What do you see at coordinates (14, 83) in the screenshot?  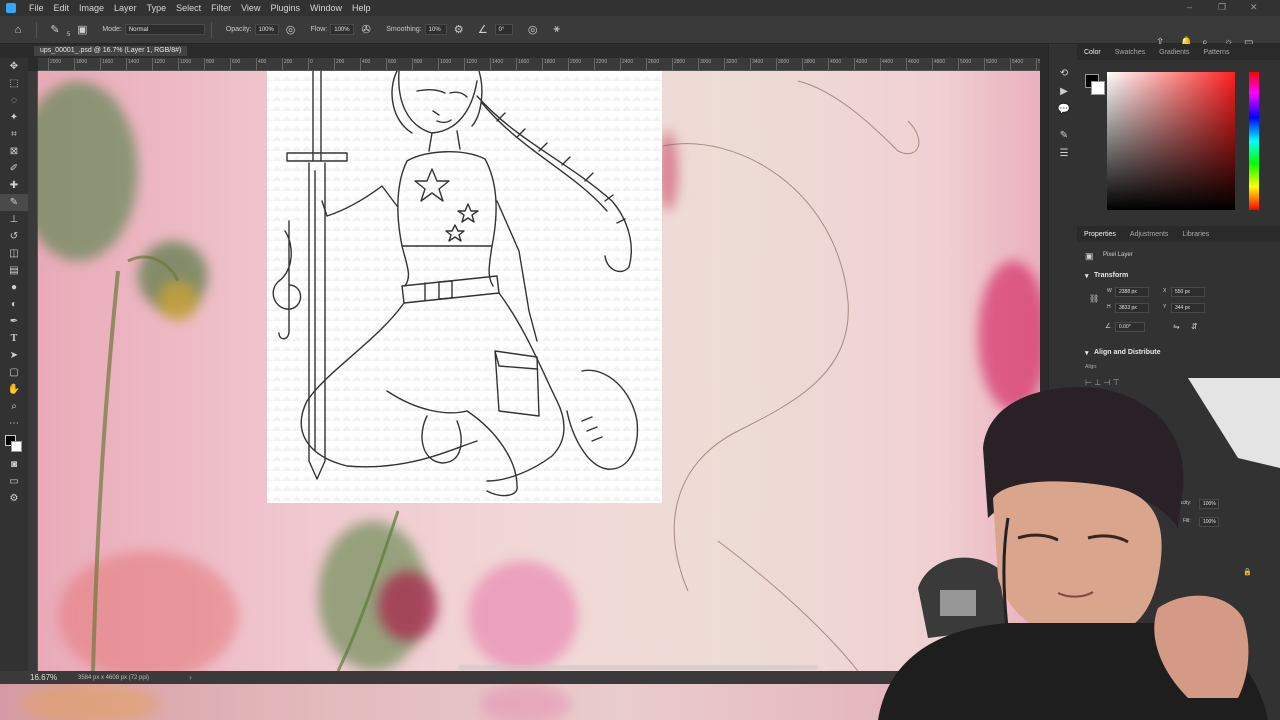 I see `marquee-tool-icon: ⬚` at bounding box center [14, 83].